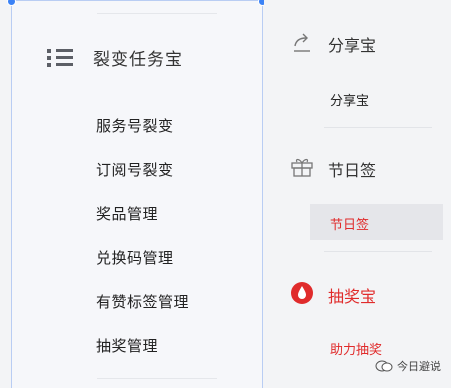 Image resolution: width=451 pixels, height=388 pixels. Describe the element at coordinates (135, 257) in the screenshot. I see `menu-item-code-management: 兑换码管理` at that location.